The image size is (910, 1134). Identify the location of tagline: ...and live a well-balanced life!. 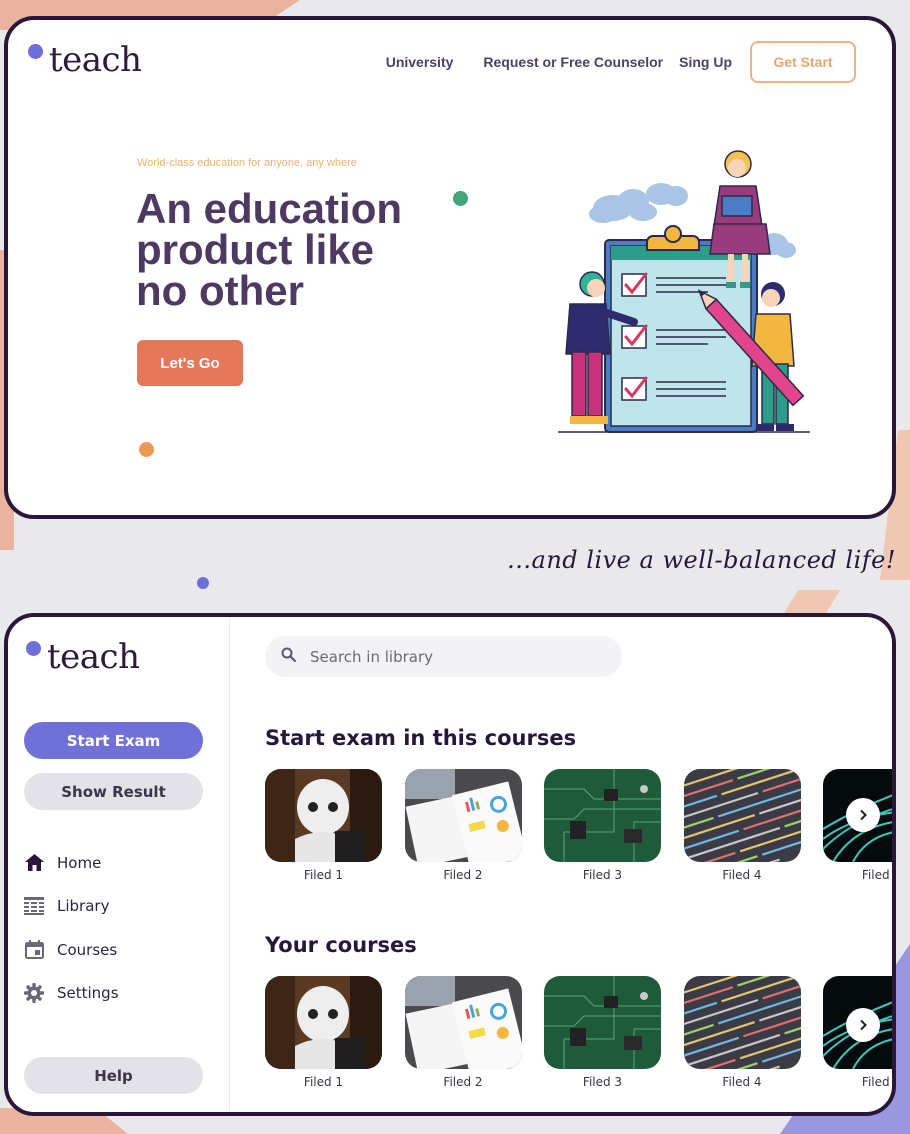
(701, 560).